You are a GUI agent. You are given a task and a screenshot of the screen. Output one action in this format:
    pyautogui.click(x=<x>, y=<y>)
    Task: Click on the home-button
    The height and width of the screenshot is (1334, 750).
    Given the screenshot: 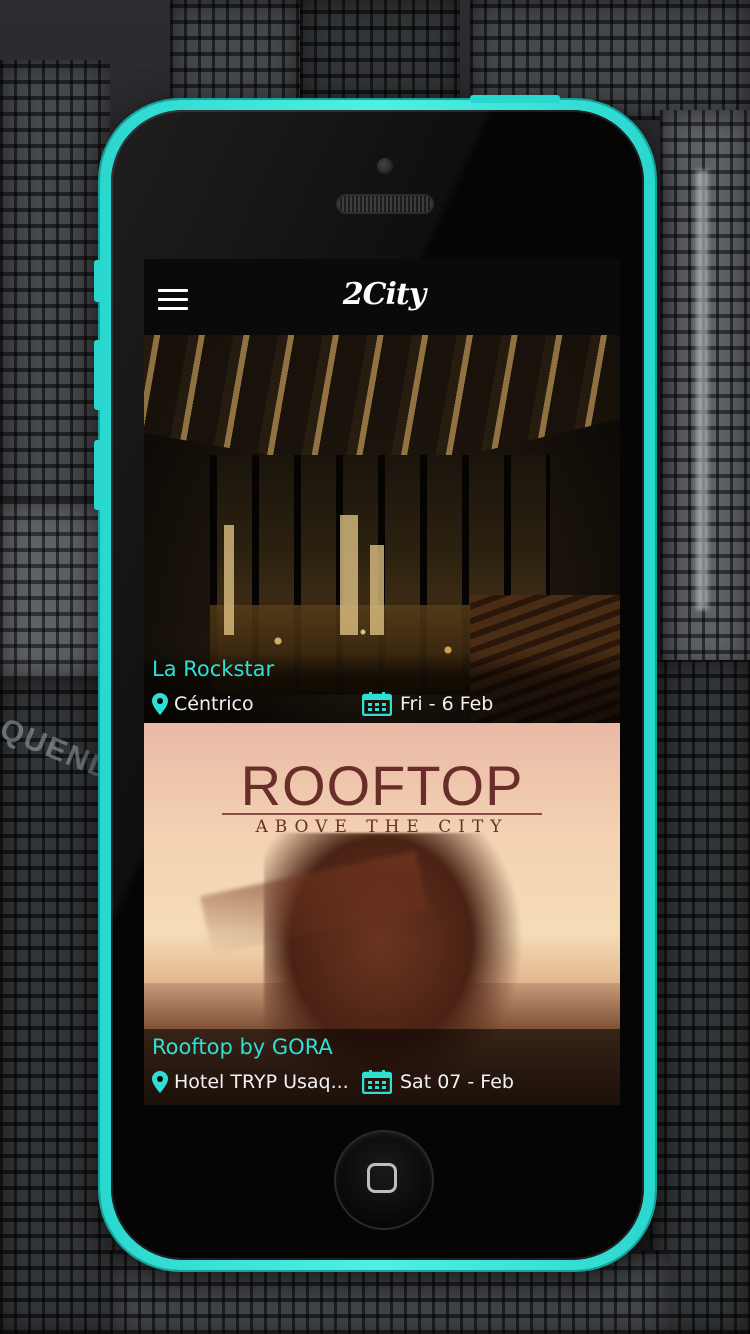 What is the action you would take?
    pyautogui.click(x=384, y=1180)
    